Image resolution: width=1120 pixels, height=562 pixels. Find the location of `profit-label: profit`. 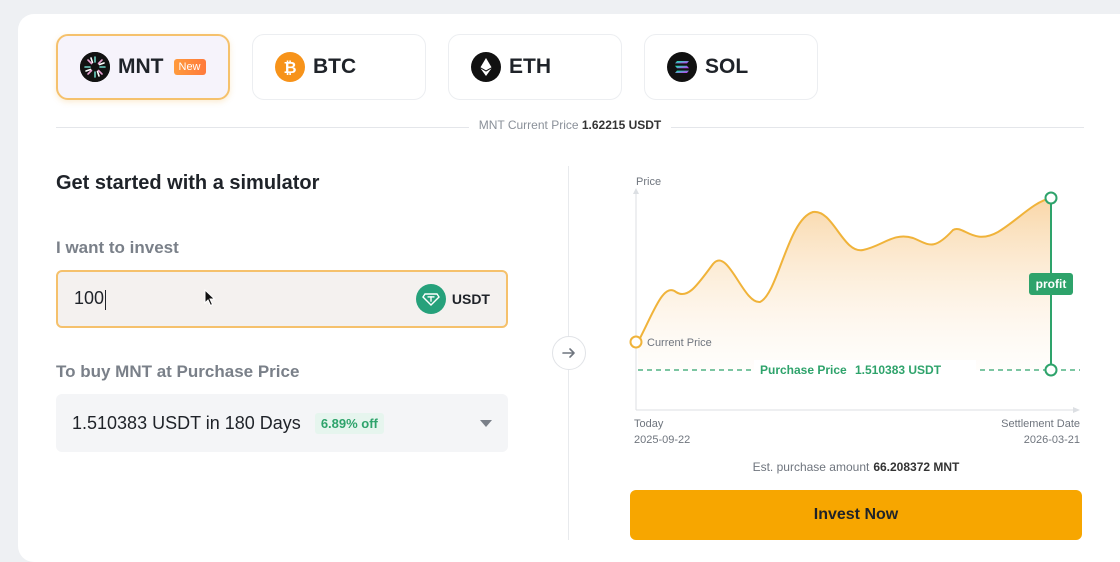

profit-label: profit is located at coordinates (1051, 284).